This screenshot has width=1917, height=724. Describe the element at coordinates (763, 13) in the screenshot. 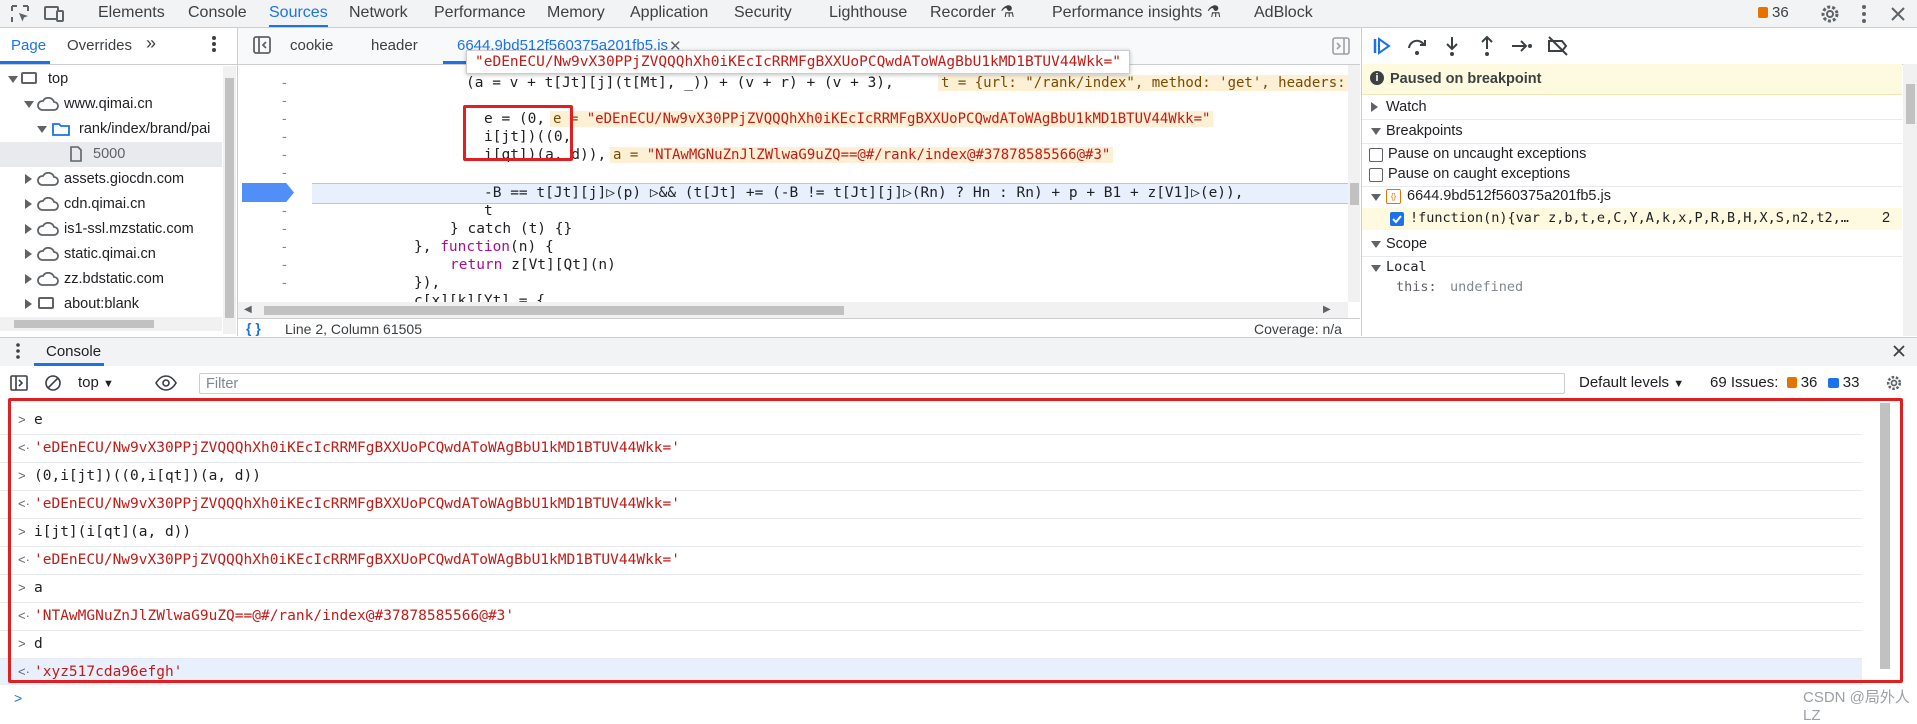

I see `tab-security: Security` at that location.